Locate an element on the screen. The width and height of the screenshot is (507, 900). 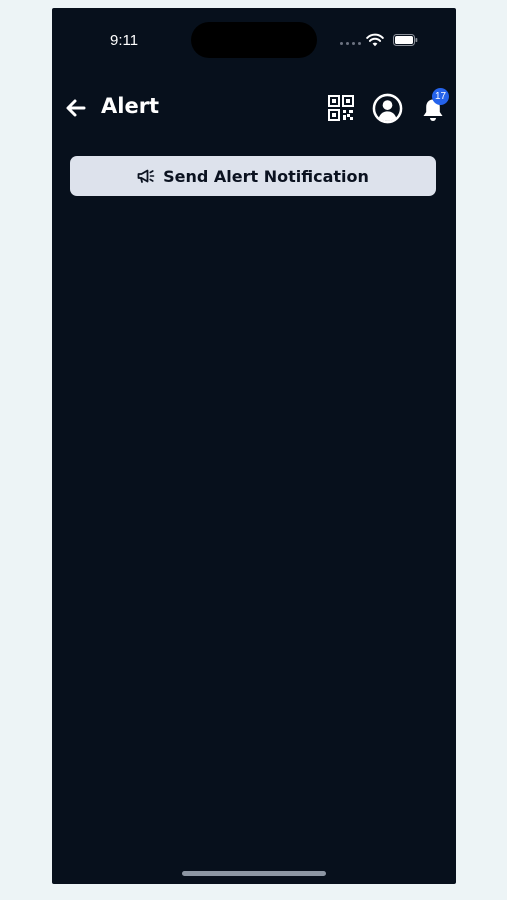
status-bar: 9:11 is located at coordinates (254, 38).